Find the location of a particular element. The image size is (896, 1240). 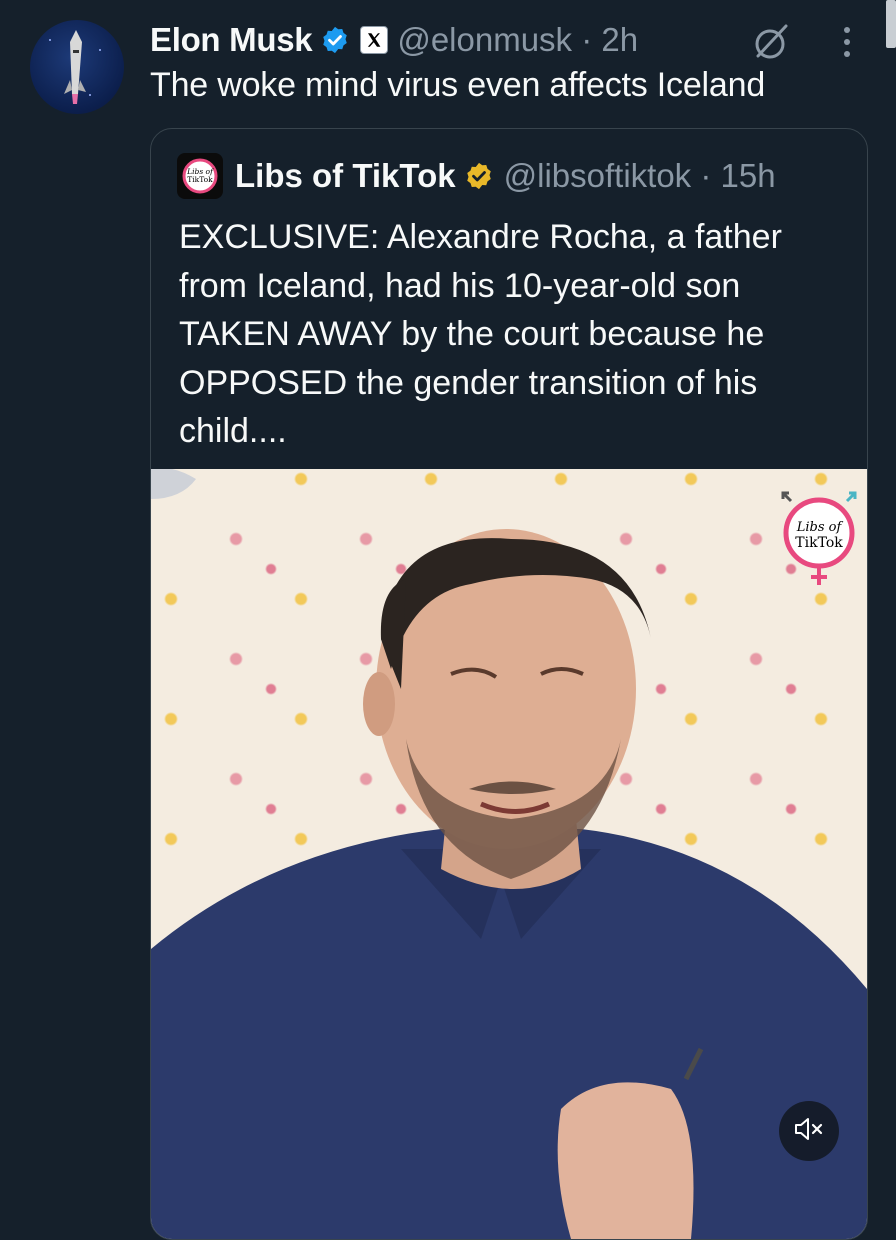

quoted-author-name: Libs of TikTok is located at coordinates (345, 176).